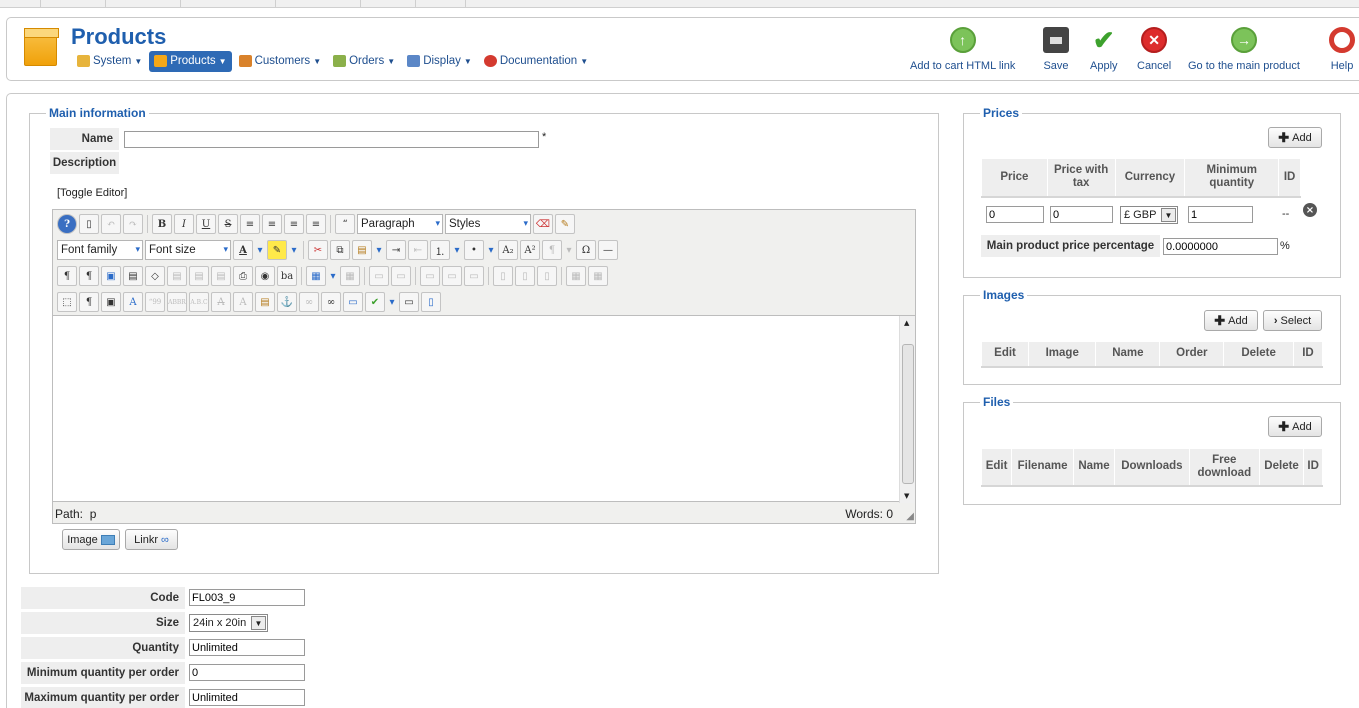 This screenshot has width=1359, height=708. I want to click on menu-display: Display ▼, so click(439, 61).